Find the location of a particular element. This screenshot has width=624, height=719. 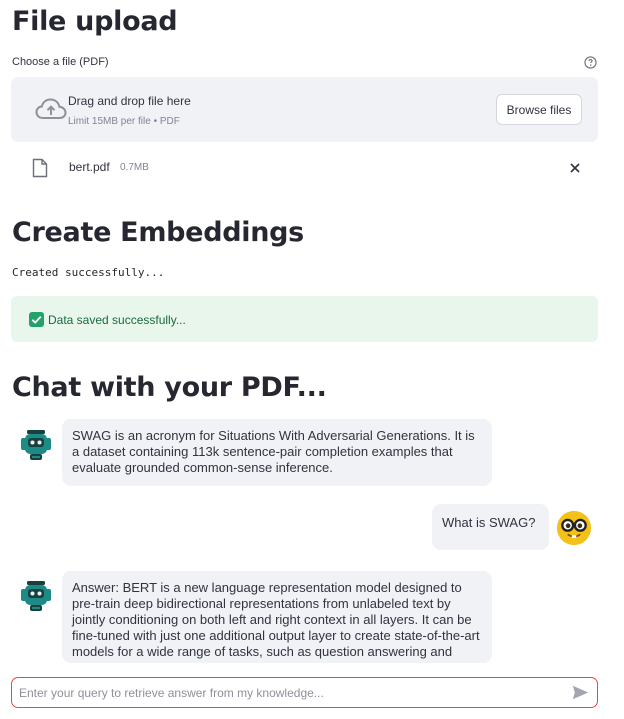

close-icon is located at coordinates (575, 168).